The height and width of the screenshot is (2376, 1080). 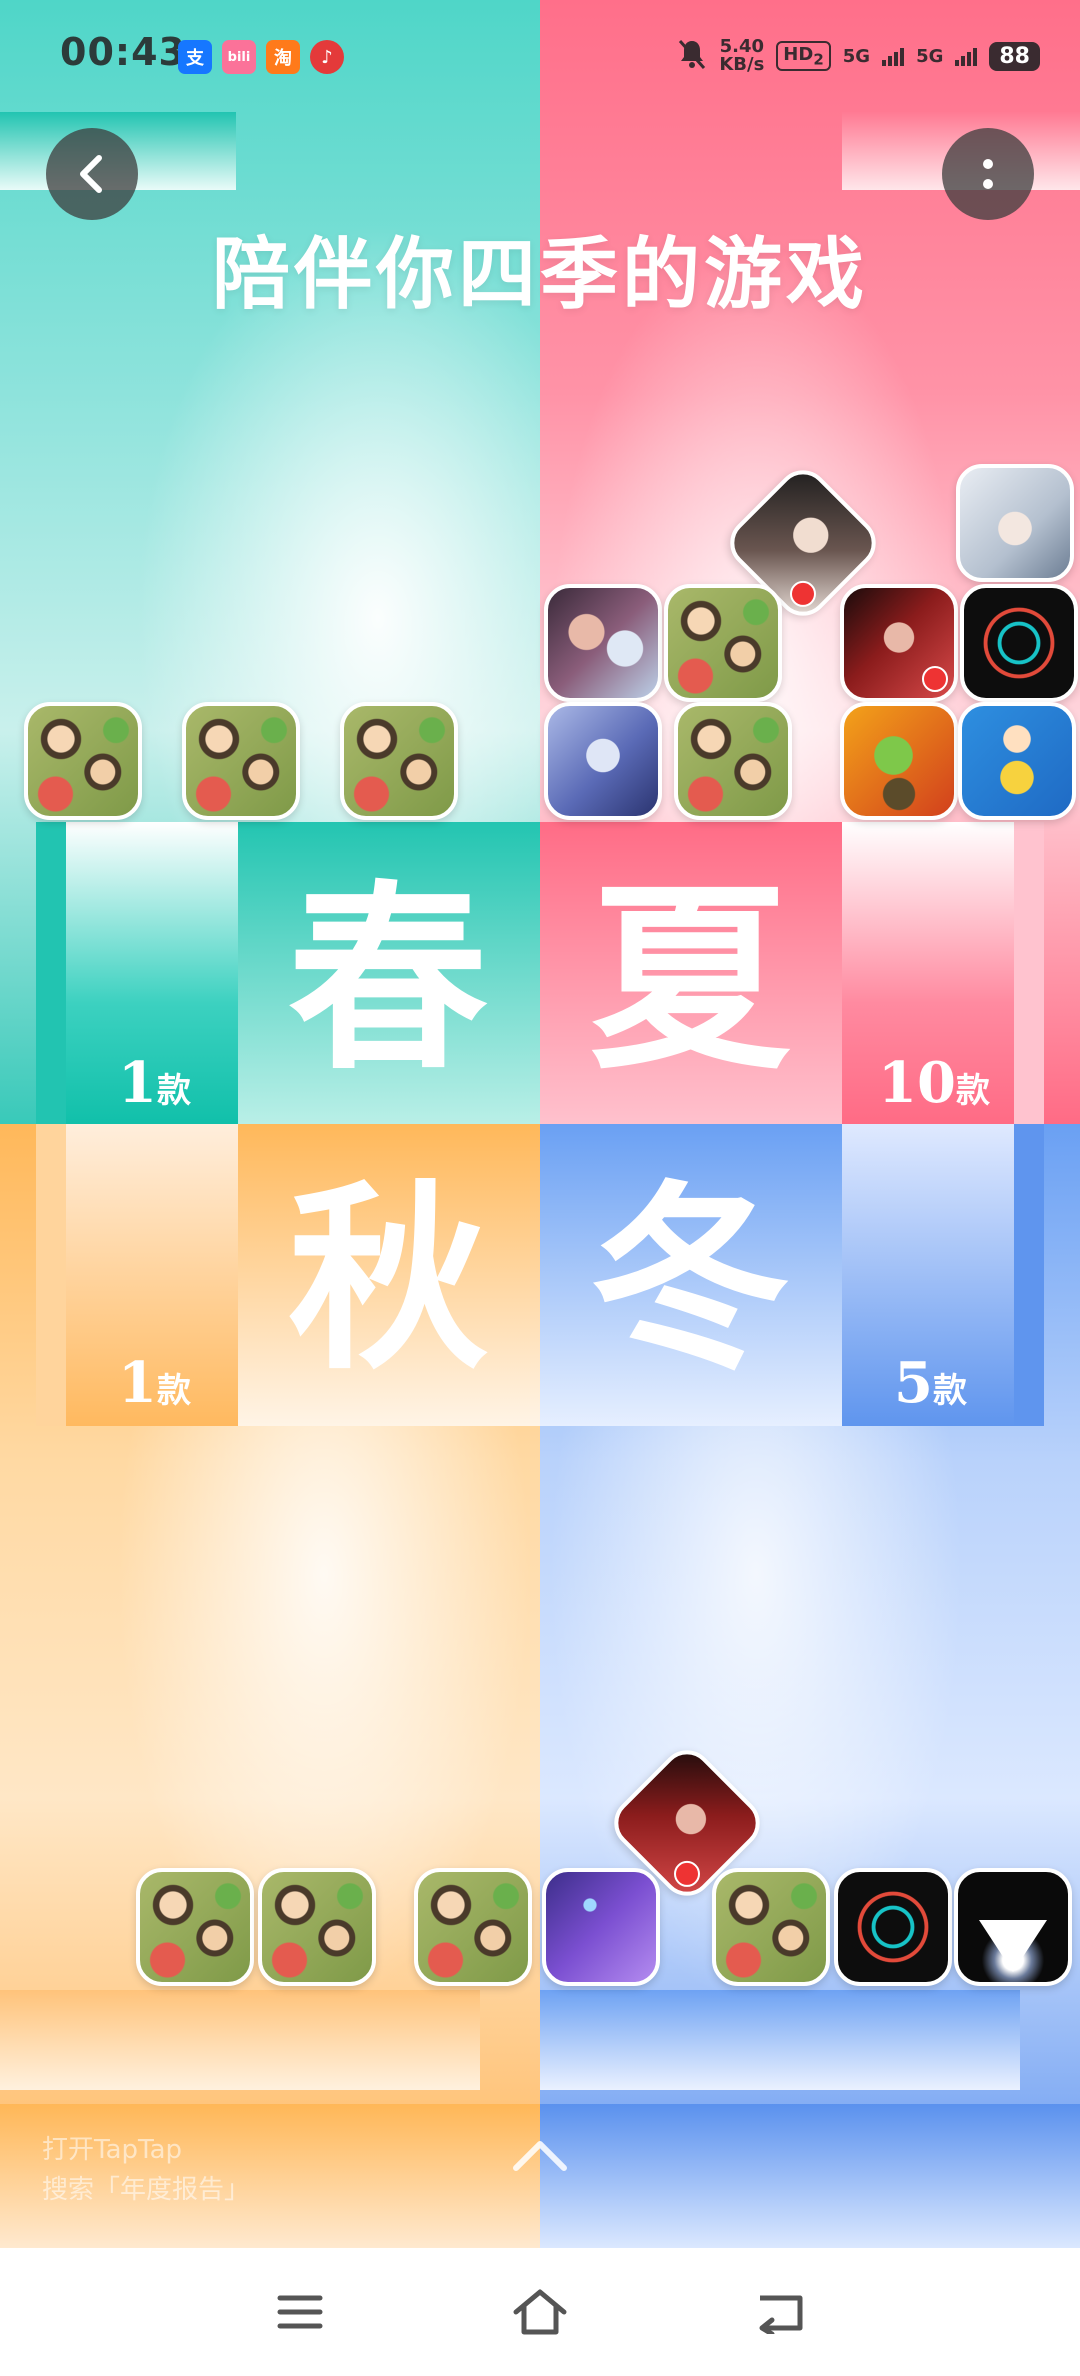 What do you see at coordinates (899, 643) in the screenshot?
I see `game-icon-red-girl` at bounding box center [899, 643].